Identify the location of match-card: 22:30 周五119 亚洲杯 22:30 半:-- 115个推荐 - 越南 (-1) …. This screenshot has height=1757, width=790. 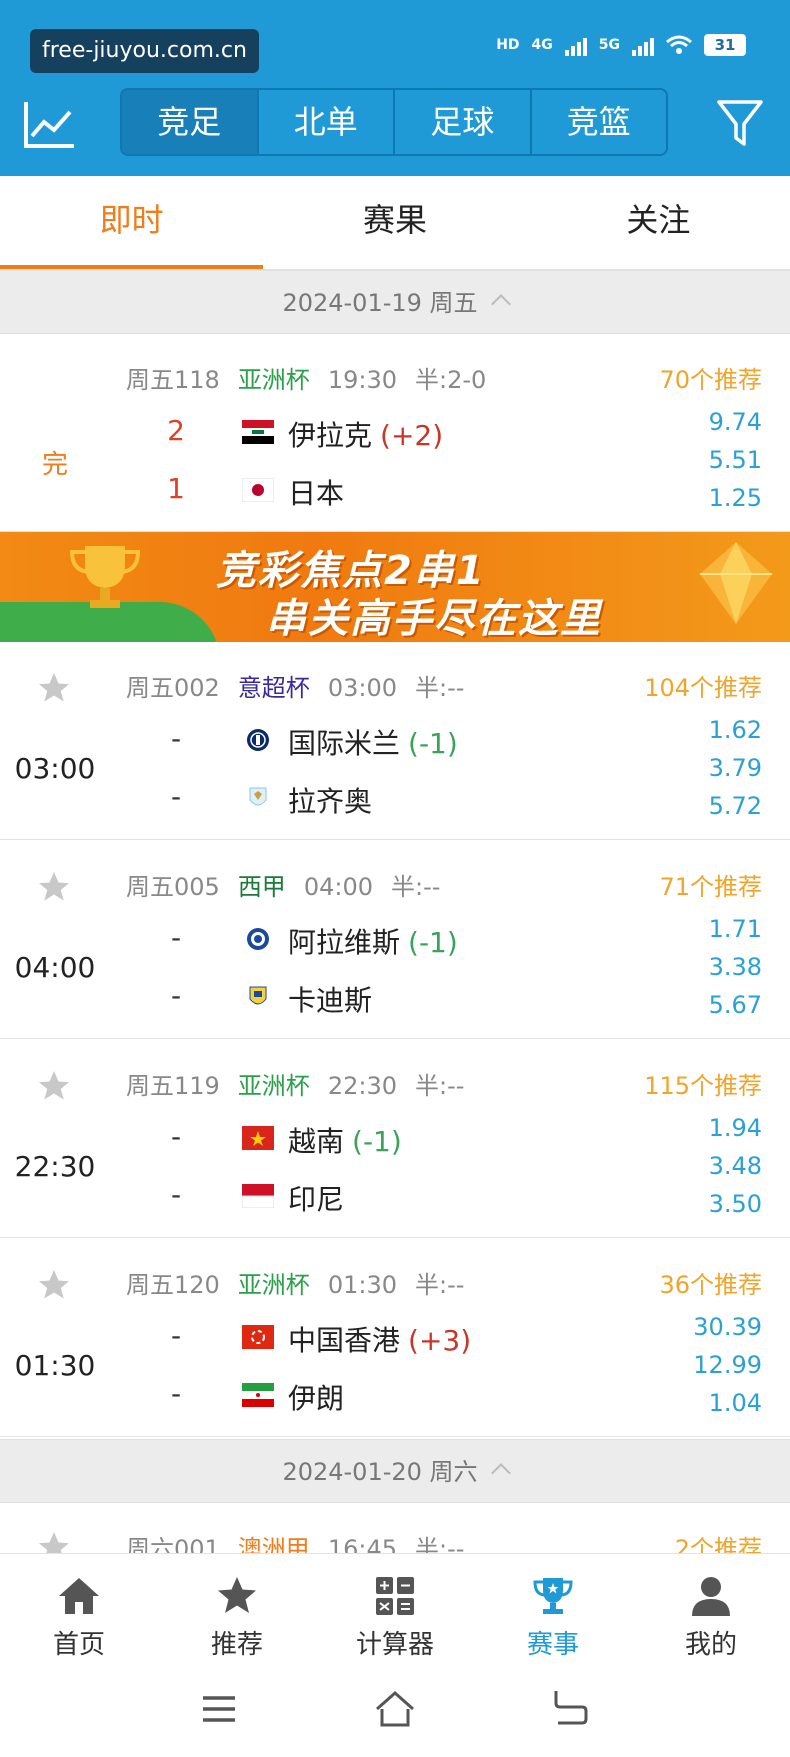
(395, 1139).